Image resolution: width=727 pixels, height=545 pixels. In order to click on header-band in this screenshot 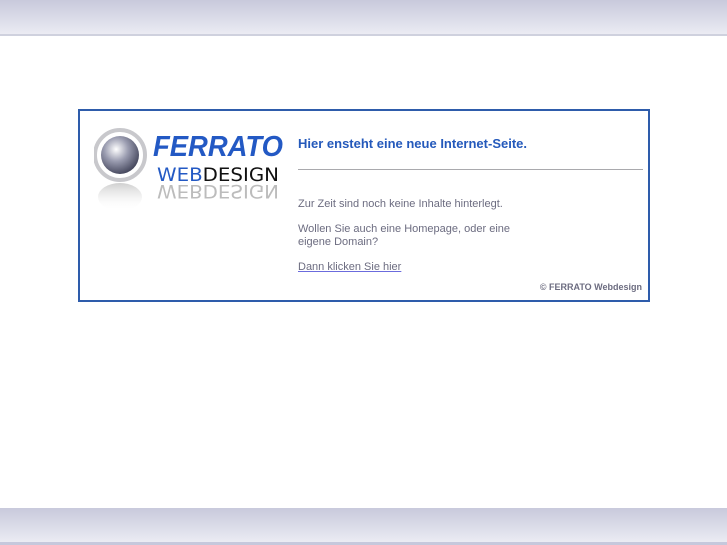, I will do `click(363, 18)`.